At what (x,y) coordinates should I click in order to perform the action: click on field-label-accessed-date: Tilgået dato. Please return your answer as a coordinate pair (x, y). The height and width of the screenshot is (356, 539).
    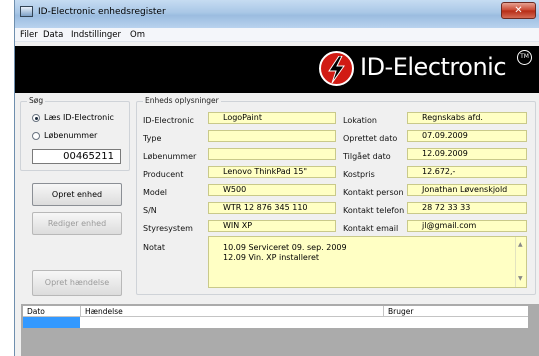
    Looking at the image, I should click on (367, 156).